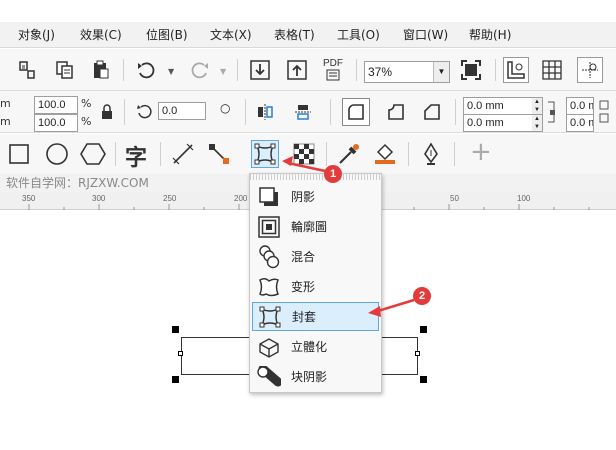 This screenshot has width=616, height=450. What do you see at coordinates (93, 154) in the screenshot?
I see `polygon-tool-icon` at bounding box center [93, 154].